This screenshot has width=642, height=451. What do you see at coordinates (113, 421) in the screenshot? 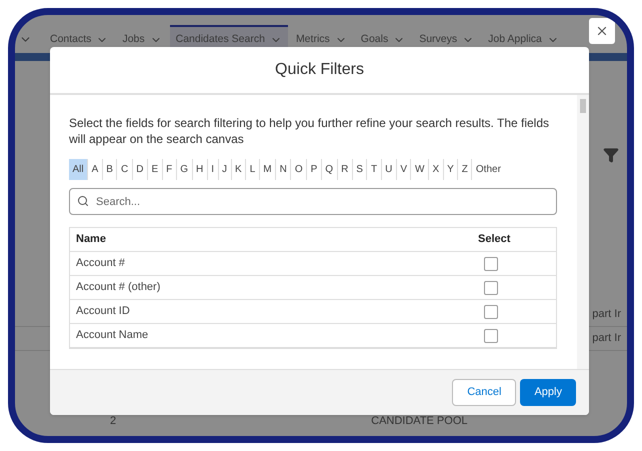
I see `table-cell-text: 2` at bounding box center [113, 421].